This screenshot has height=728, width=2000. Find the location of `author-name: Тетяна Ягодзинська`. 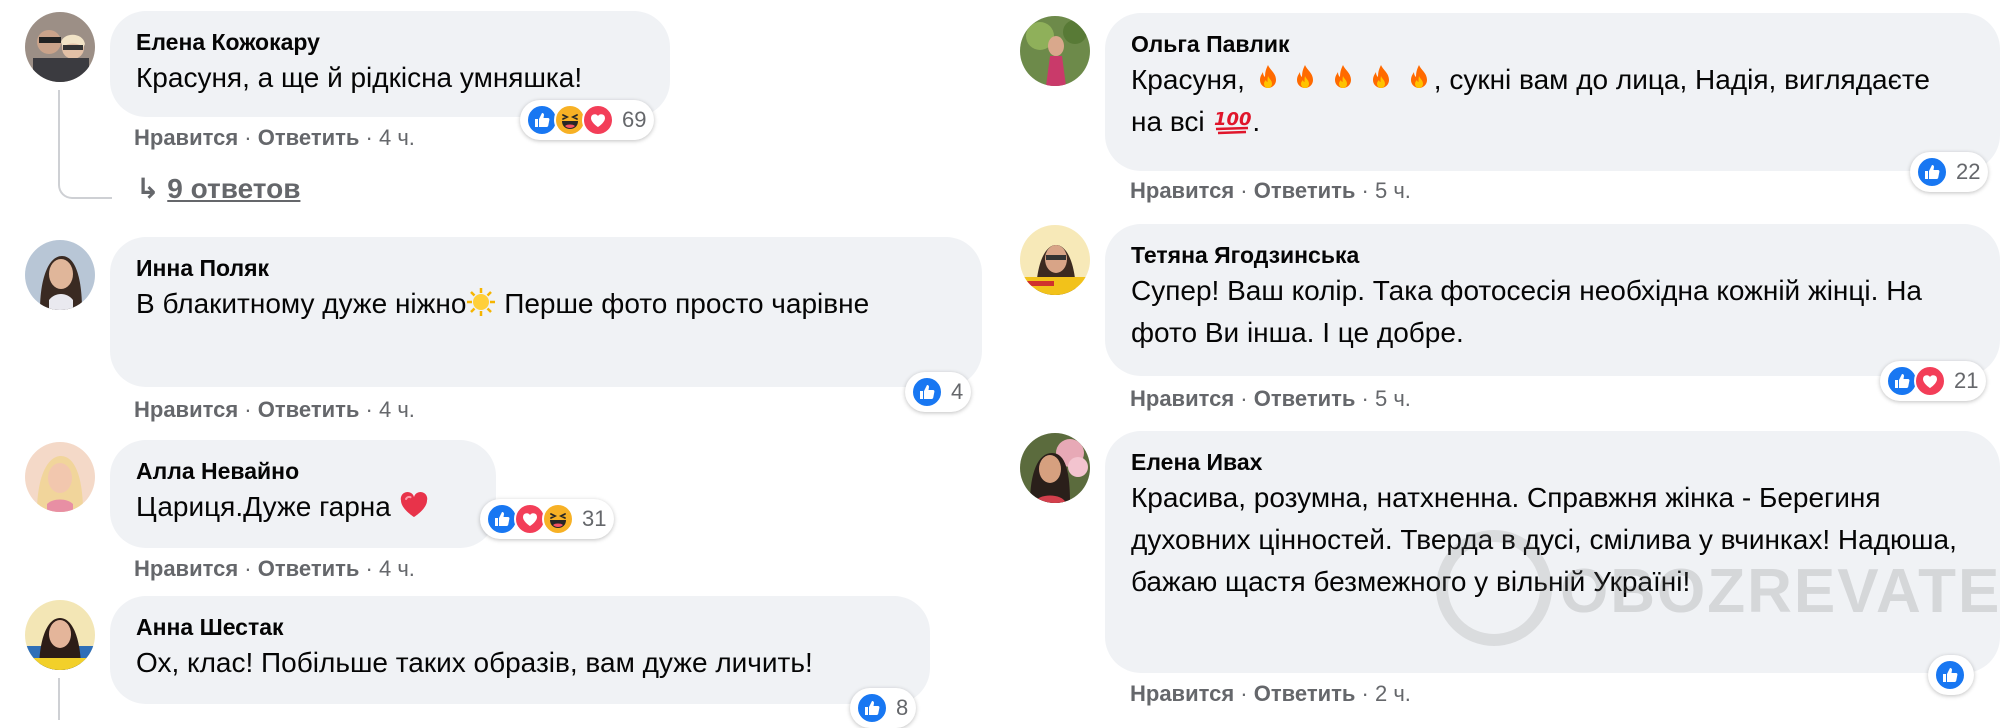

author-name: Тетяна Ягодзинська is located at coordinates (1552, 255).